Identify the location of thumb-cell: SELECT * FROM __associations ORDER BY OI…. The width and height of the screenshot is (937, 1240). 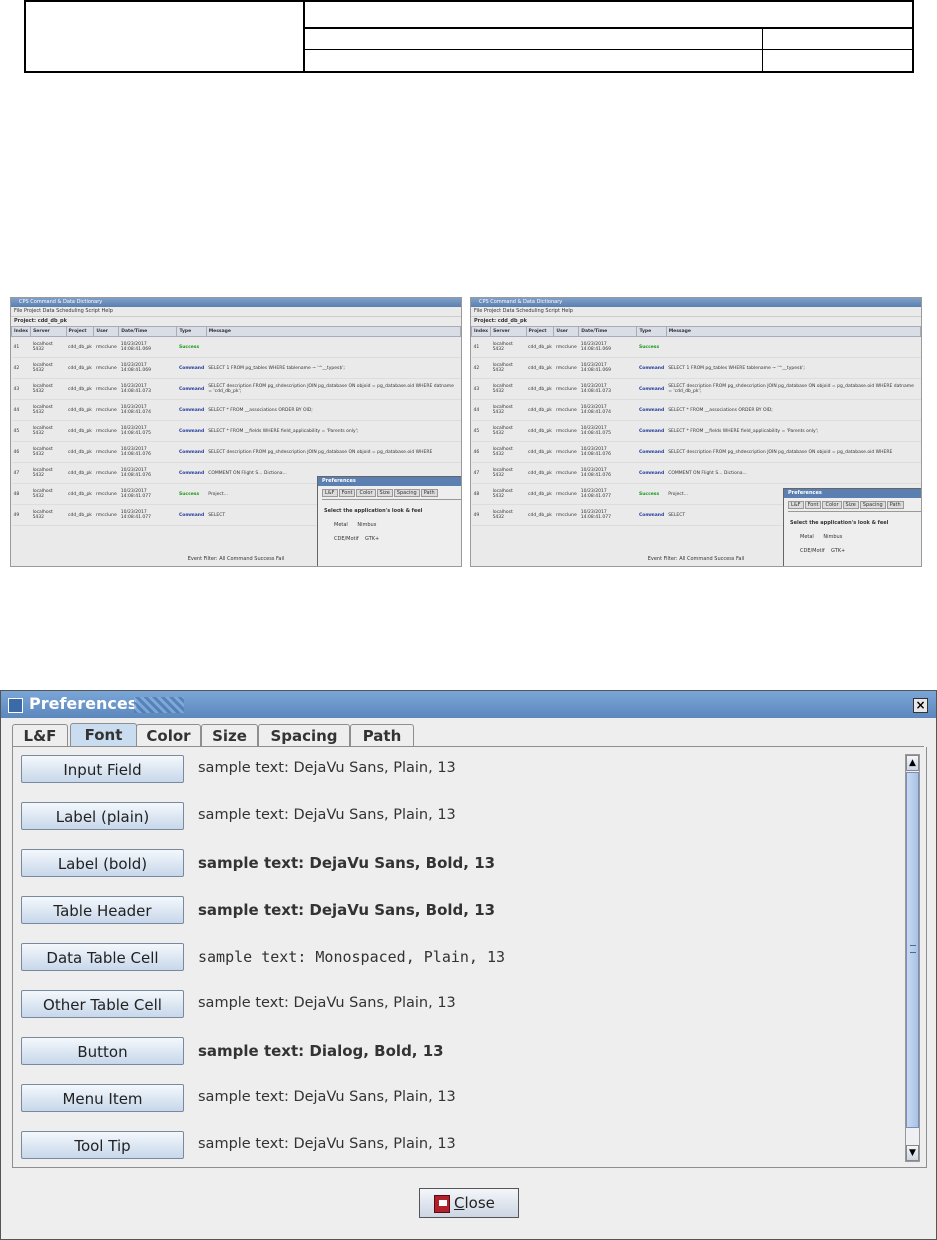
(793, 410).